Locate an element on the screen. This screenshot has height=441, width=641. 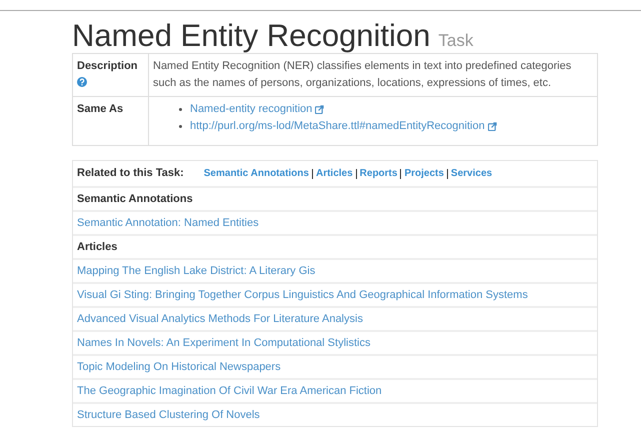
page-subtitle: Task is located at coordinates (456, 41).